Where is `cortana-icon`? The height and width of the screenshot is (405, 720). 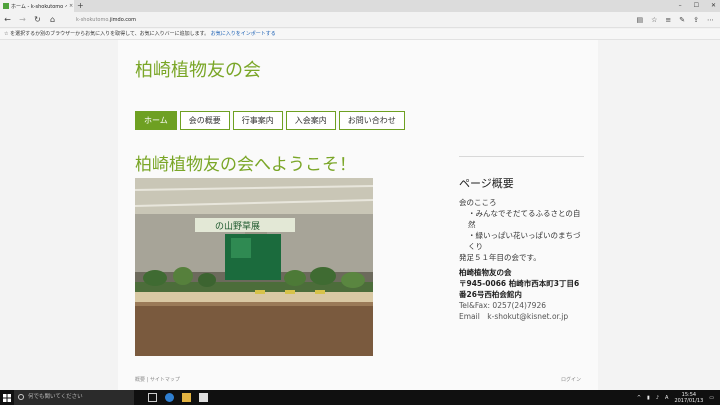
cortana-icon is located at coordinates (21, 397).